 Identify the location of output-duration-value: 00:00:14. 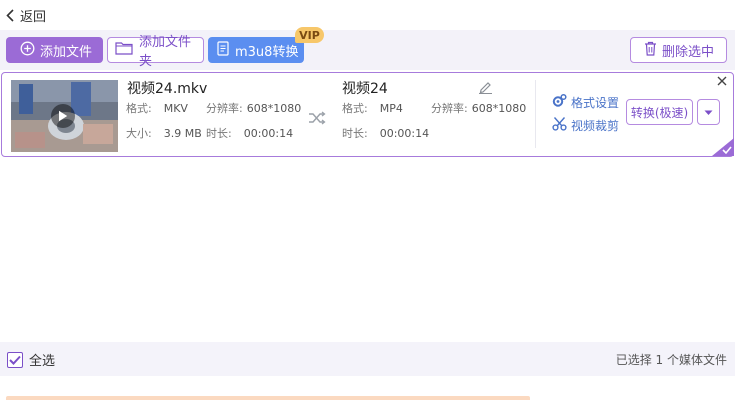
(404, 133).